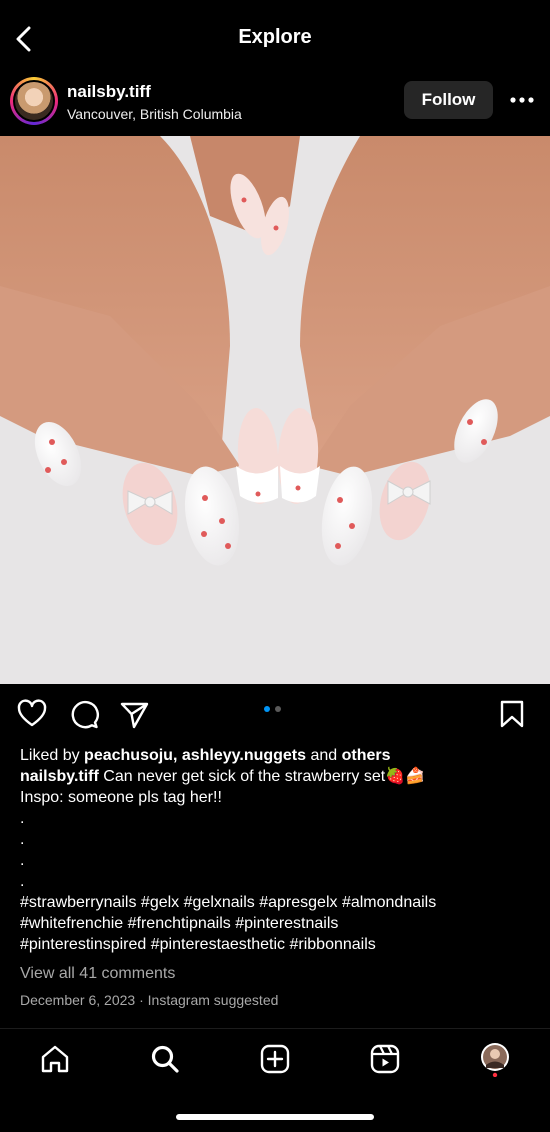 The height and width of the screenshot is (1132, 550). I want to click on bookmark-icon, so click(512, 714).